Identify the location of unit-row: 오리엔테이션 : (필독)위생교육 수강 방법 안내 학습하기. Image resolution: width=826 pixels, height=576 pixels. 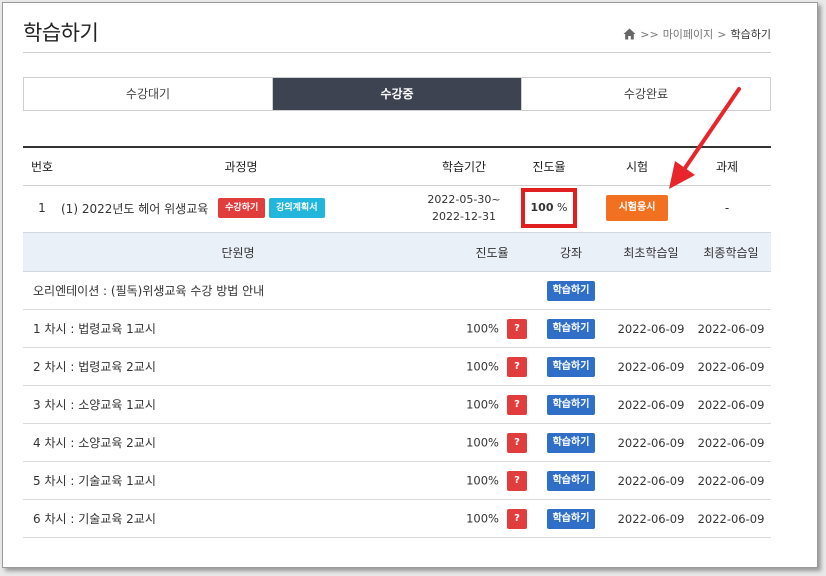
(397, 290).